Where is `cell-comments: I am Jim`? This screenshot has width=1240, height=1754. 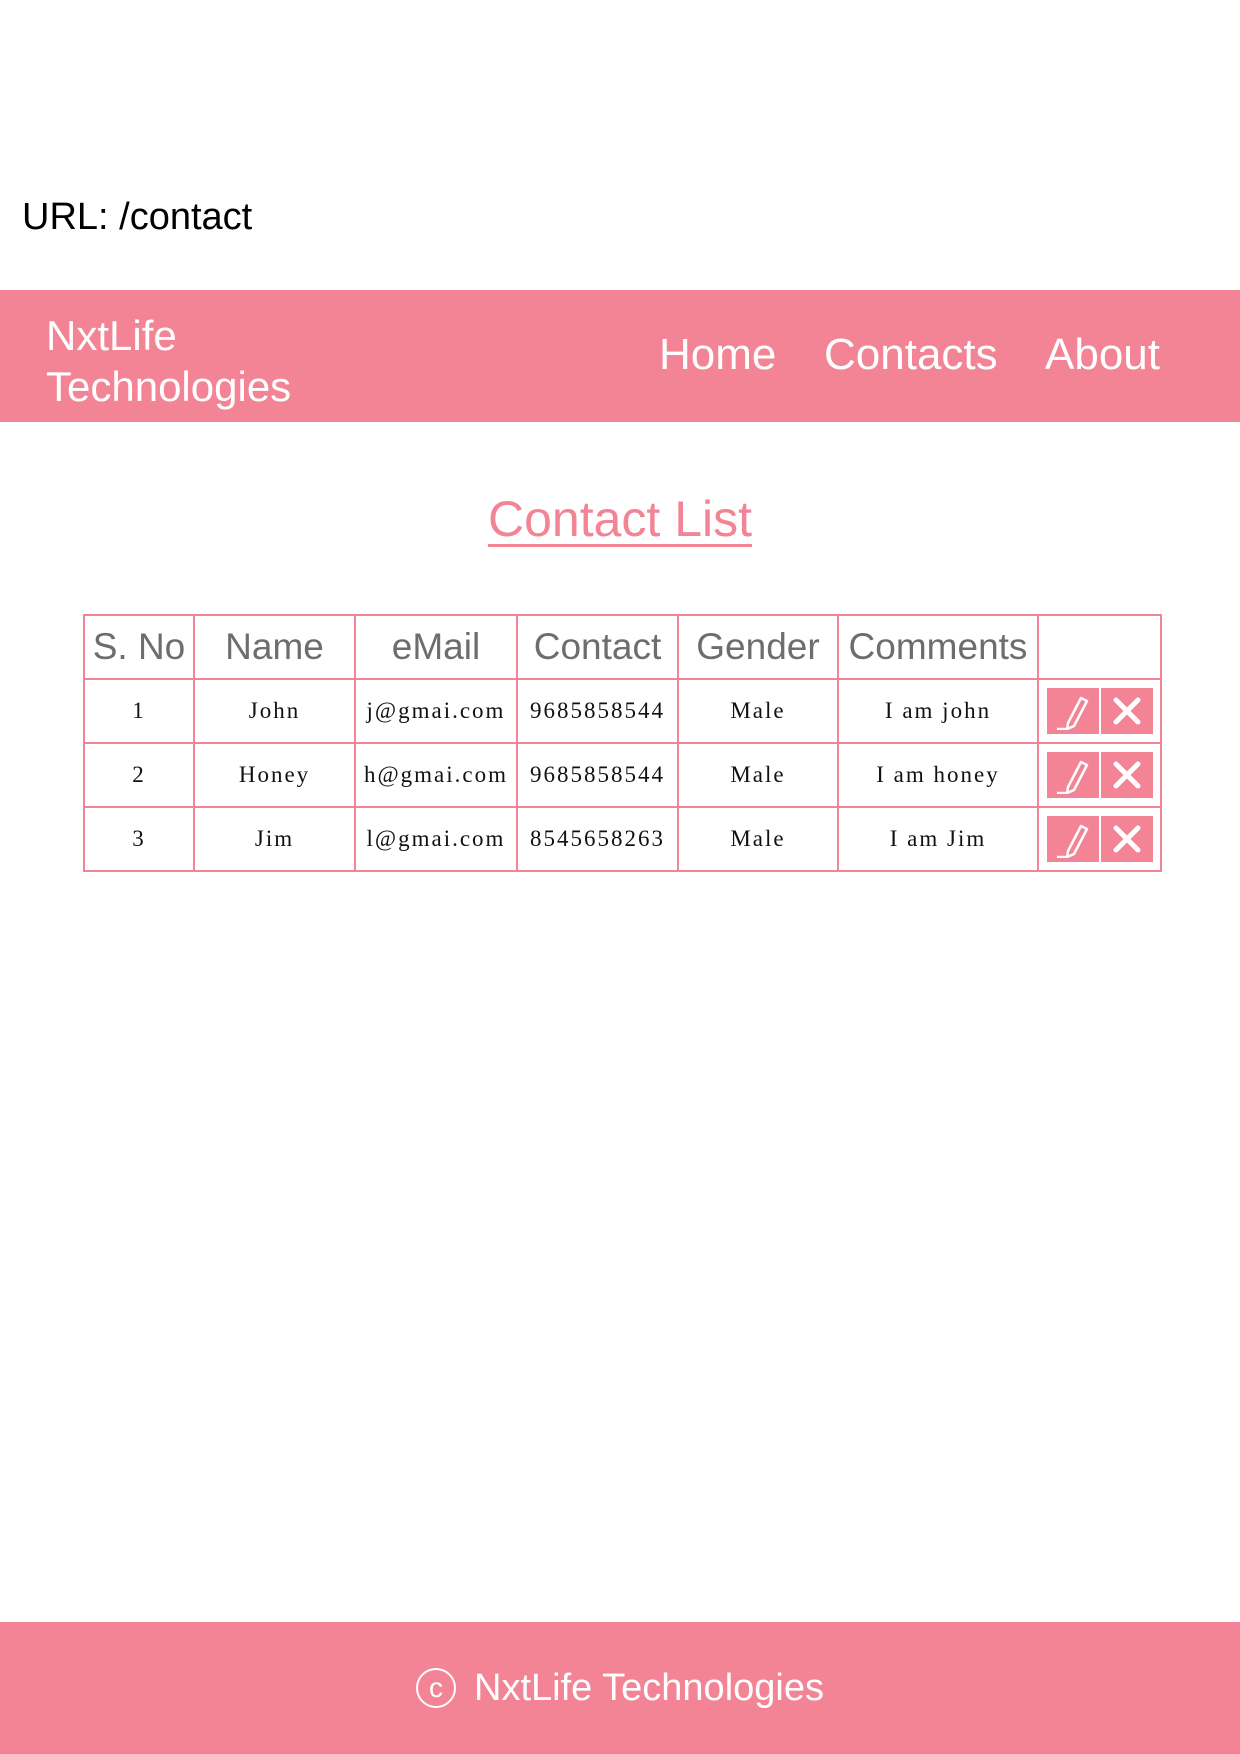 cell-comments: I am Jim is located at coordinates (938, 839).